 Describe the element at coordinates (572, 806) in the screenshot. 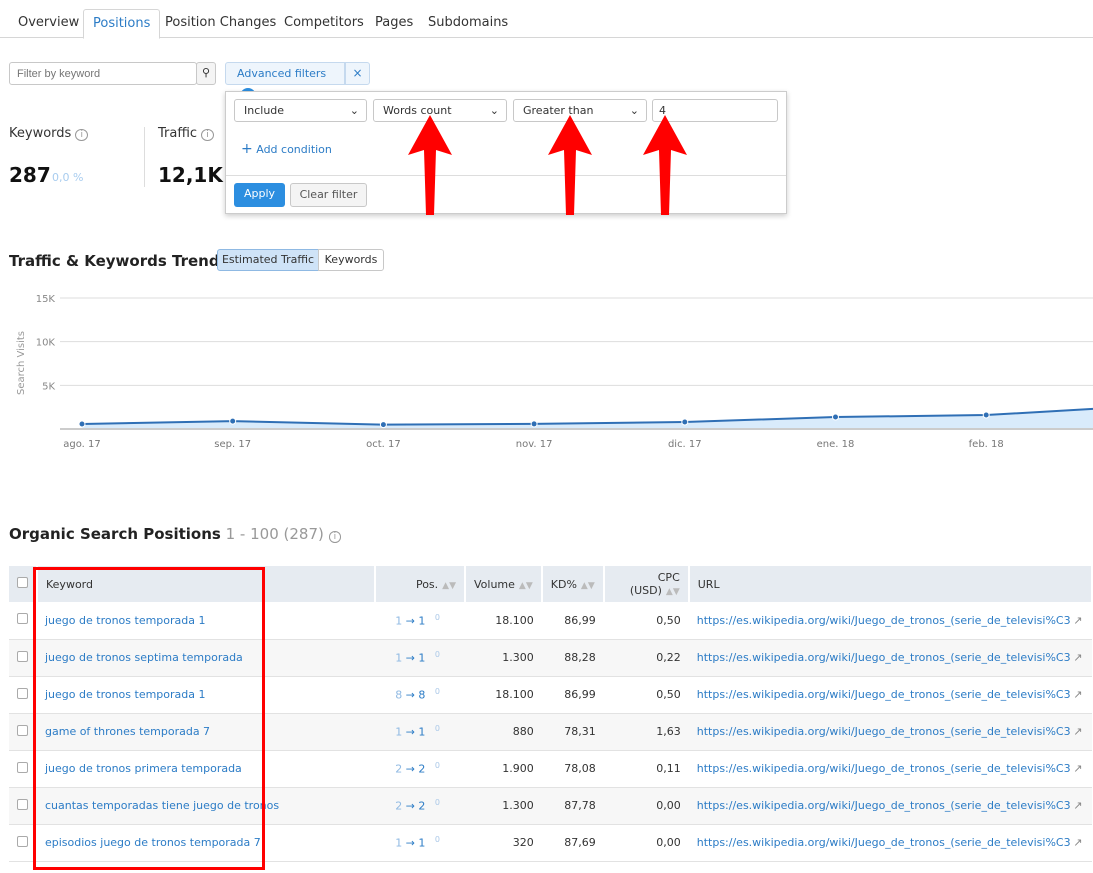

I see `kd: 87,78` at that location.